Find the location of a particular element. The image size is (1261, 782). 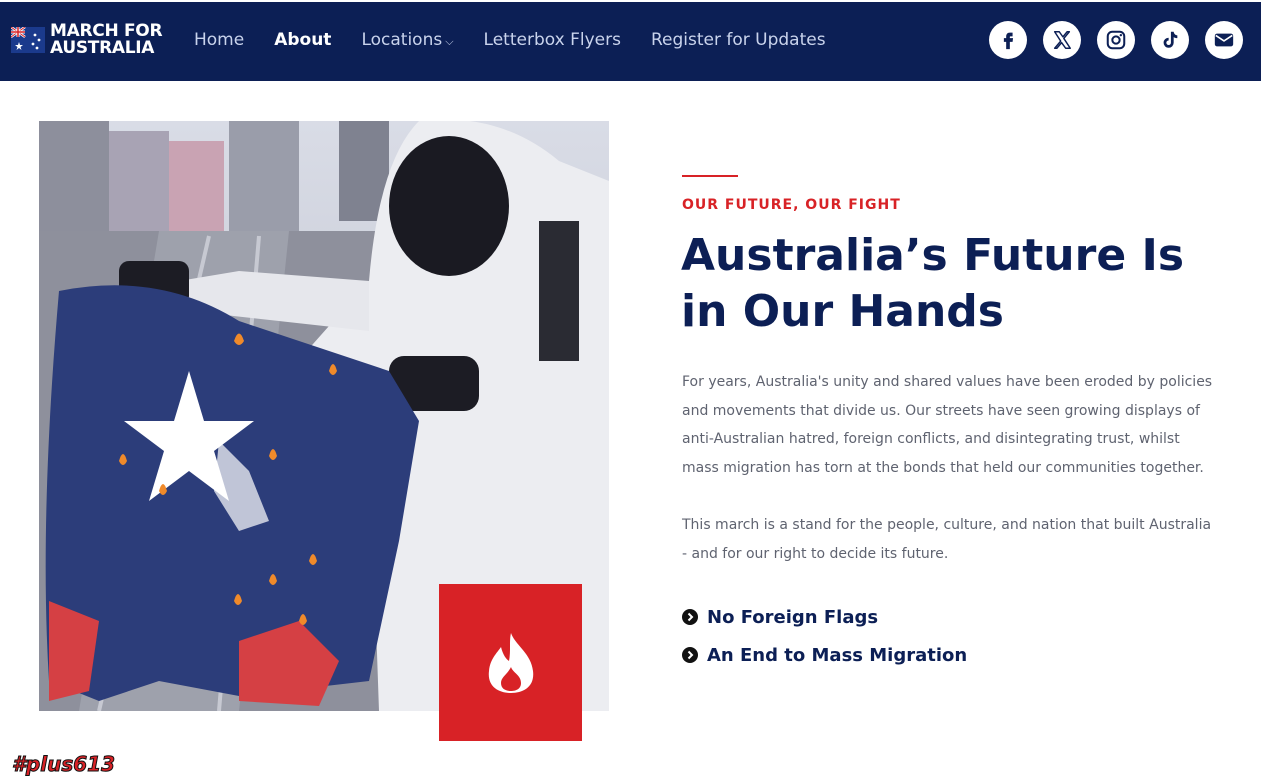

brand-name: MARCH FOR AUSTRALIA is located at coordinates (106, 40).